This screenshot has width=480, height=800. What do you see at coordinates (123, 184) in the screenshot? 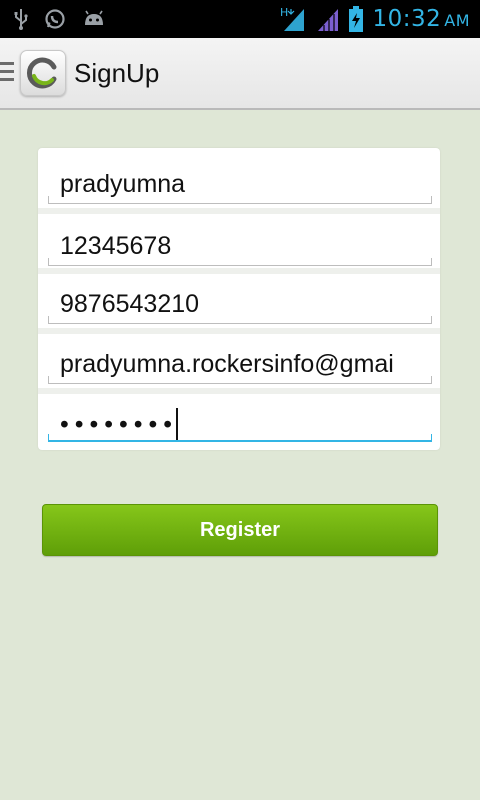
I see `name-field-value: pradyumna` at bounding box center [123, 184].